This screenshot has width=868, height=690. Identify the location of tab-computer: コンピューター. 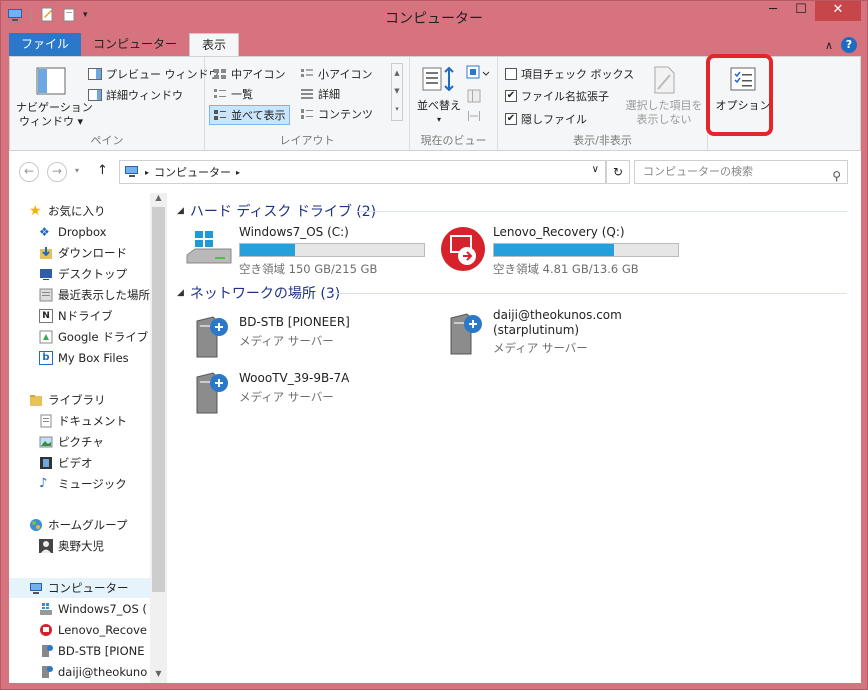
(135, 44).